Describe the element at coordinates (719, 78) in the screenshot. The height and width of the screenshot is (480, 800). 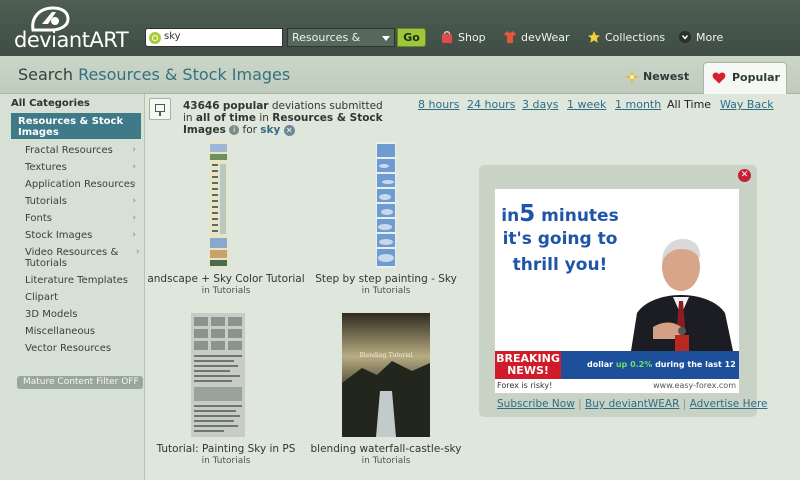
I see `heart-icon` at that location.